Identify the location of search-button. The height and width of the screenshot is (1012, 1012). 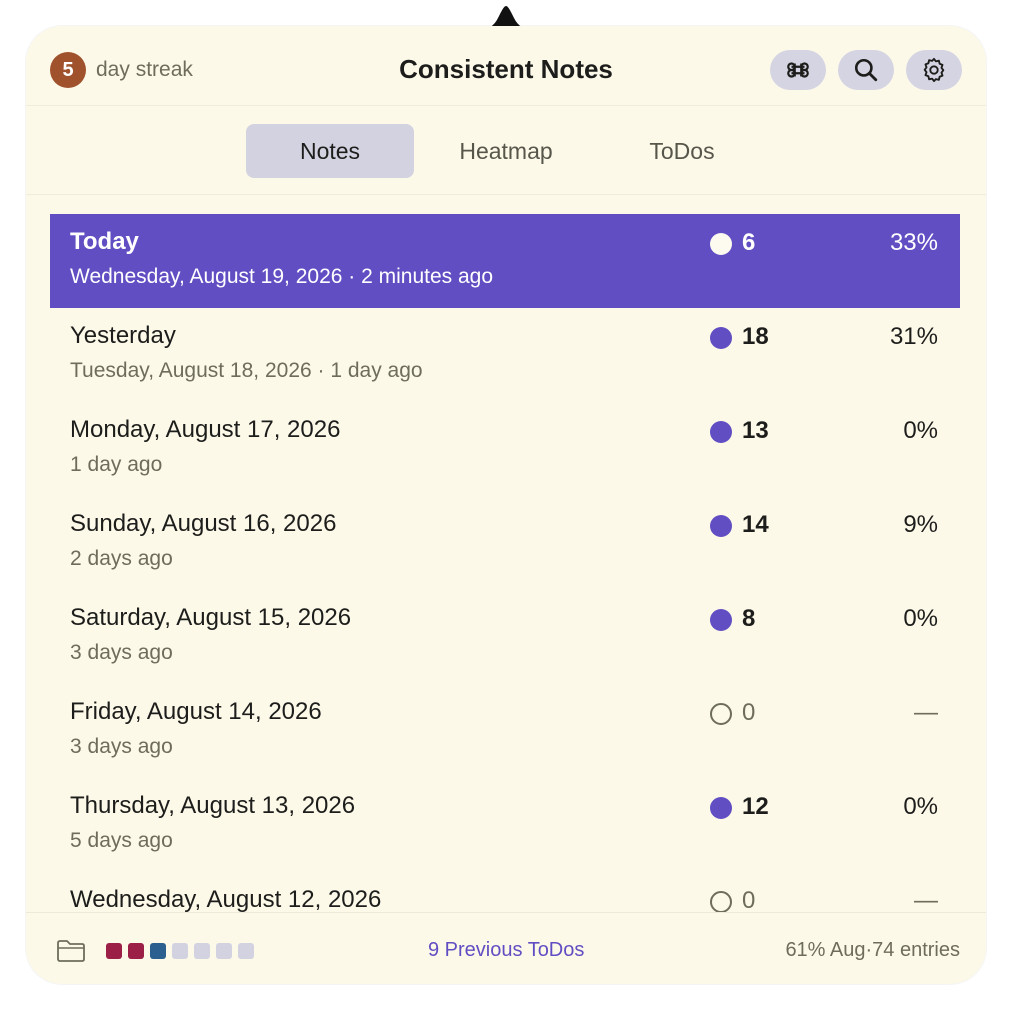
(866, 70).